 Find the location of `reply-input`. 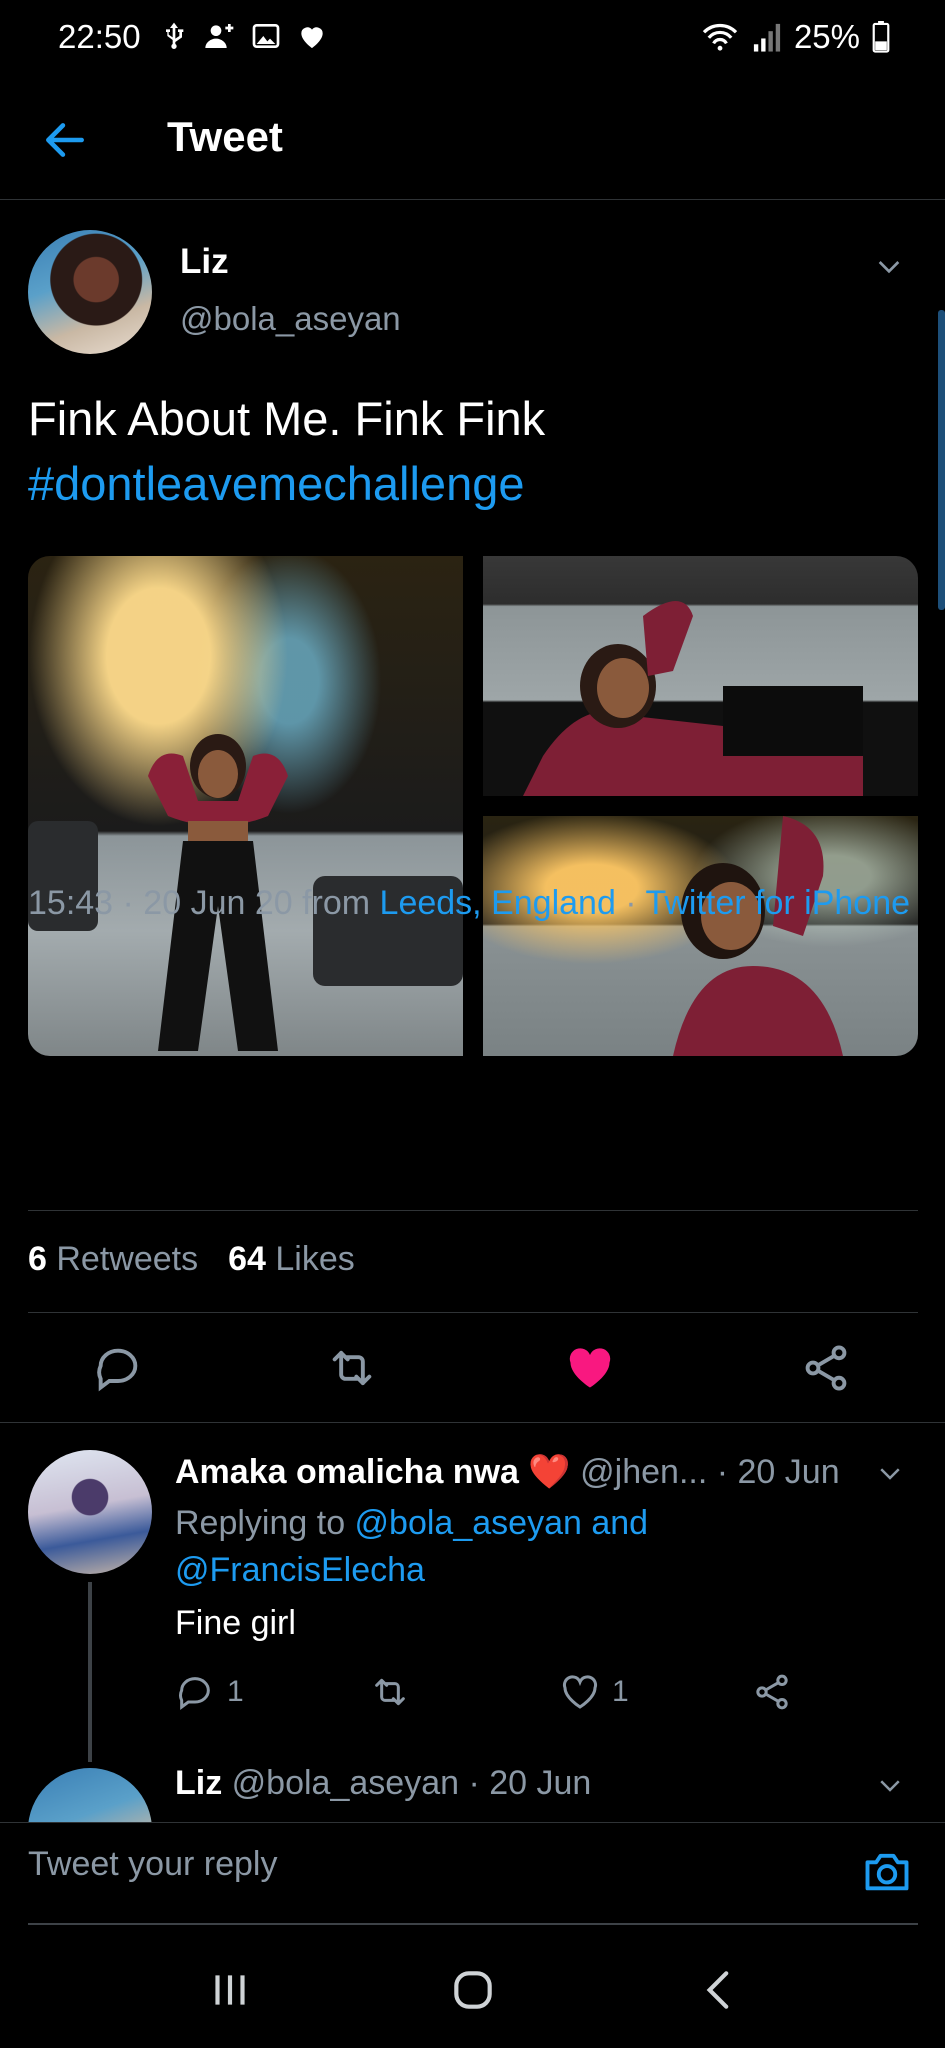

reply-input is located at coordinates (428, 1864).